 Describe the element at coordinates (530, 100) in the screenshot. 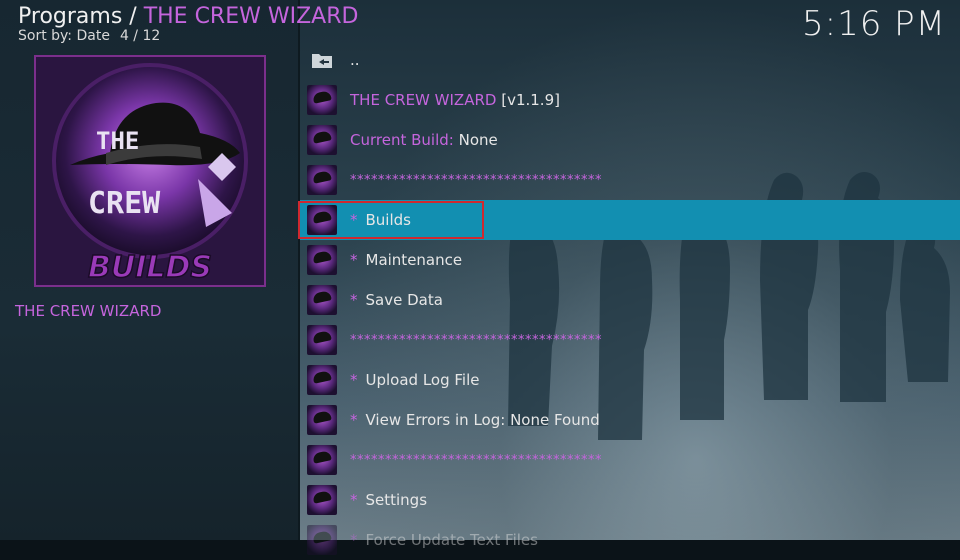

I see `wizard-version: [v1.1.9]` at that location.